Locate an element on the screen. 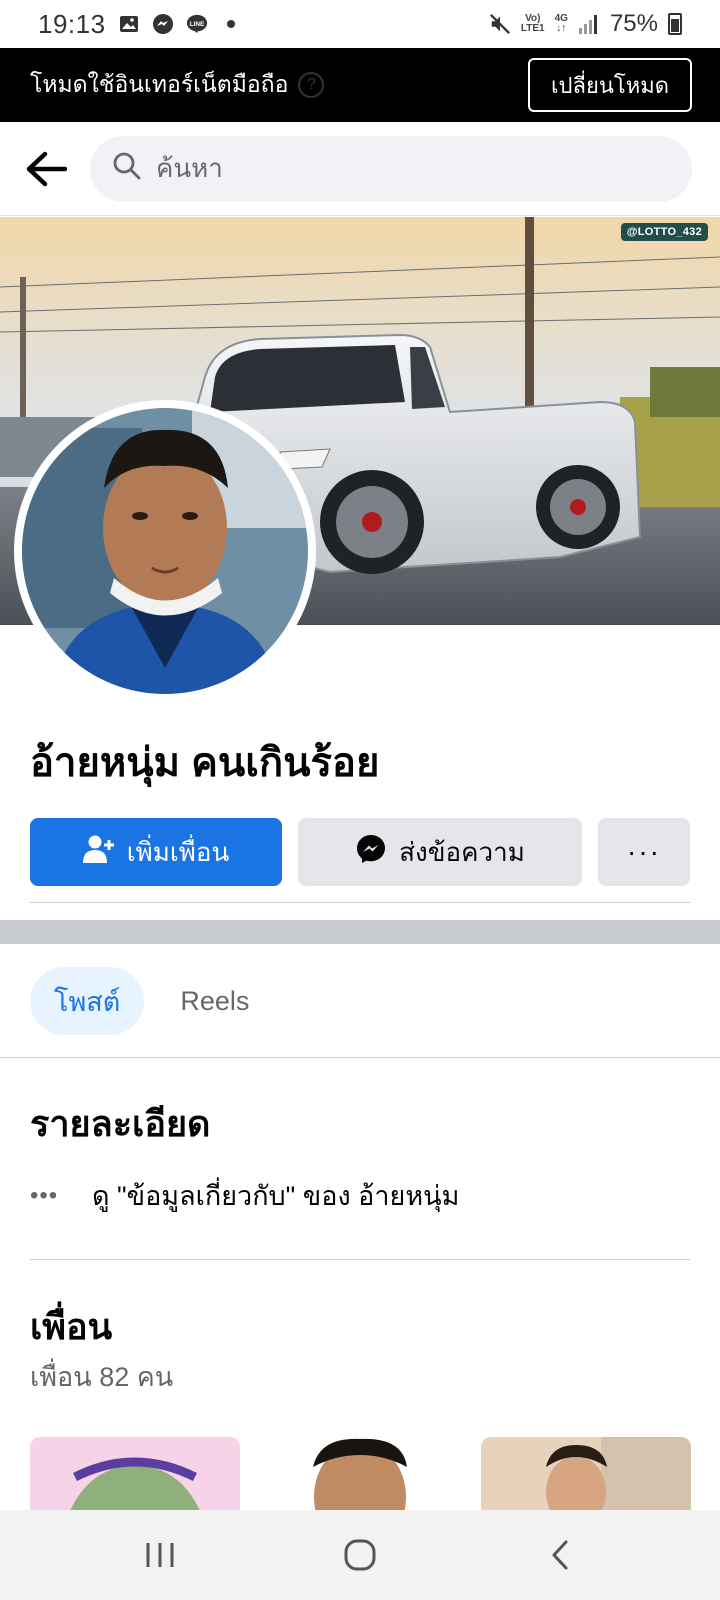 The width and height of the screenshot is (720, 1600). add-person-icon is located at coordinates (98, 852).